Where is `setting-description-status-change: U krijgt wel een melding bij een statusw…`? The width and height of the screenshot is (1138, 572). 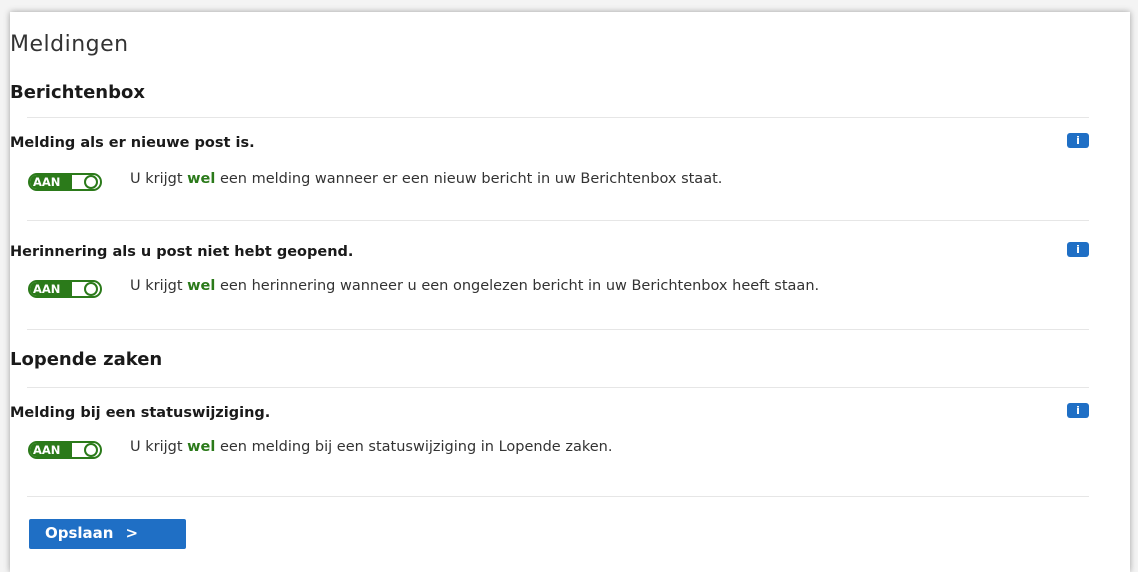
setting-description-status-change: U krijgt wel een melding bij een statusw… is located at coordinates (371, 447).